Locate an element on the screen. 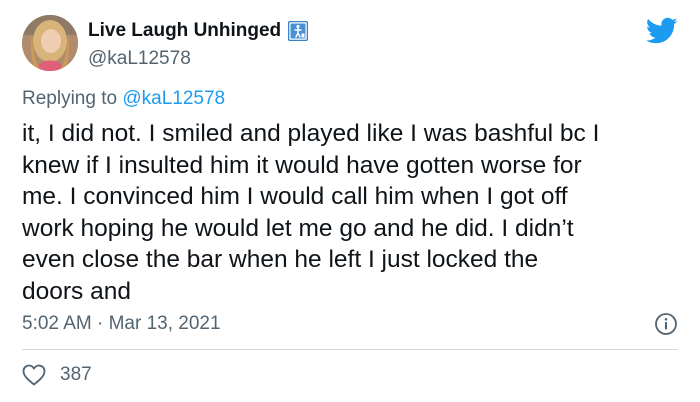  author-handle: @kaL12578 is located at coordinates (139, 59).